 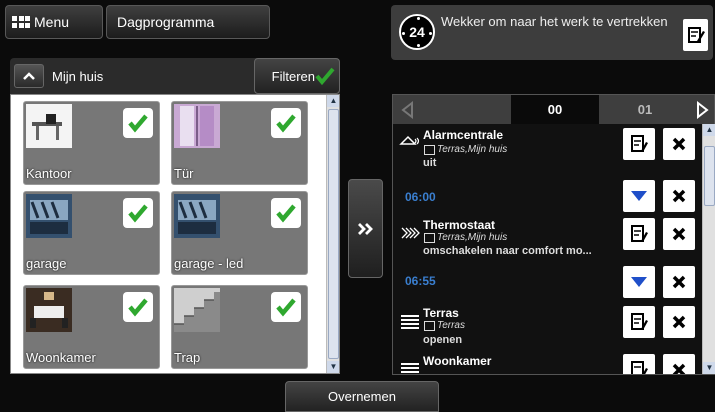 What do you see at coordinates (239, 143) in the screenshot?
I see `room-tile-tur: Tür` at bounding box center [239, 143].